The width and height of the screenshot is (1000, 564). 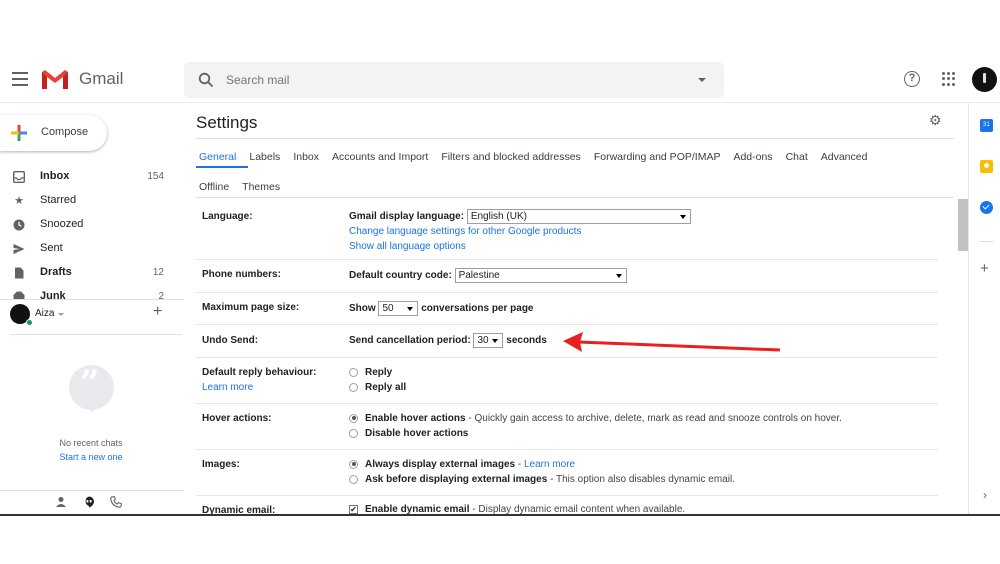 What do you see at coordinates (639, 276) in the screenshot?
I see `setting-content: Default country code: Palestine` at bounding box center [639, 276].